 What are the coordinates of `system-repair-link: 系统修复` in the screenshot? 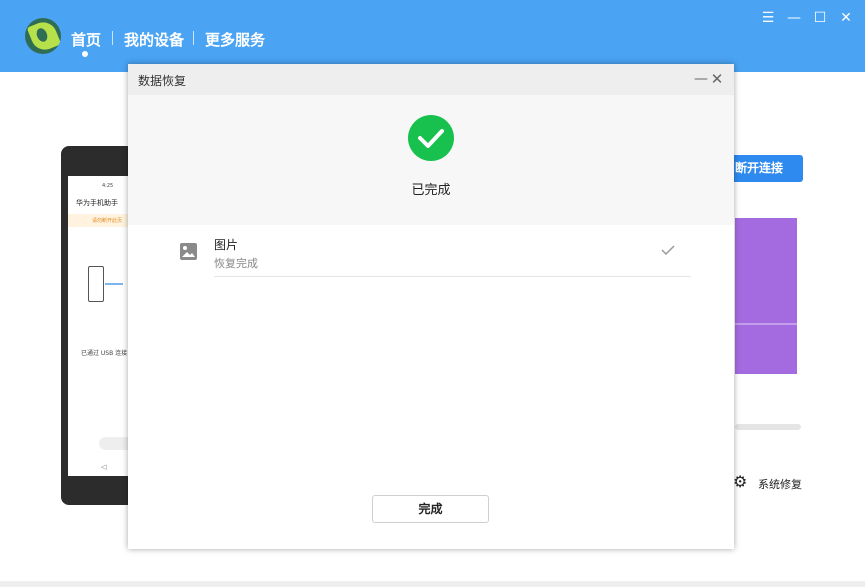 It's located at (780, 484).